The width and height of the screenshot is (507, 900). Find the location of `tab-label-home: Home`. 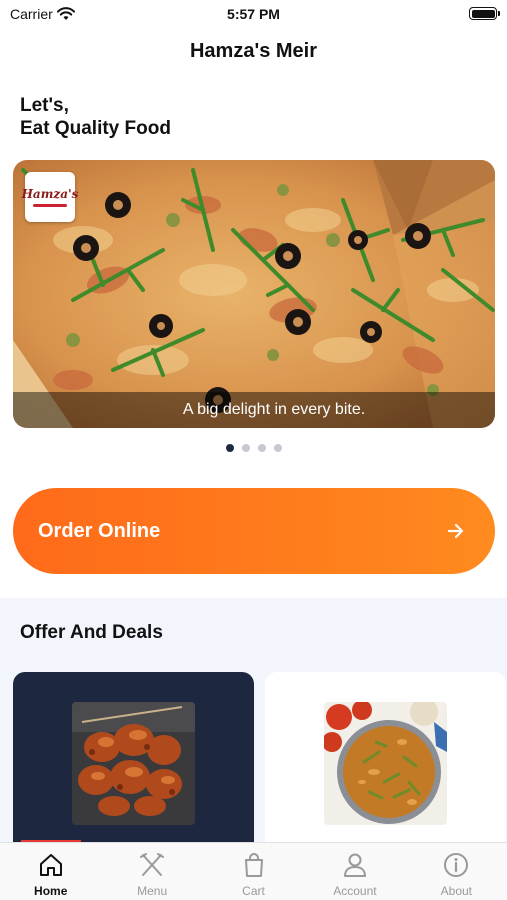

tab-label-home: Home is located at coordinates (51, 891).